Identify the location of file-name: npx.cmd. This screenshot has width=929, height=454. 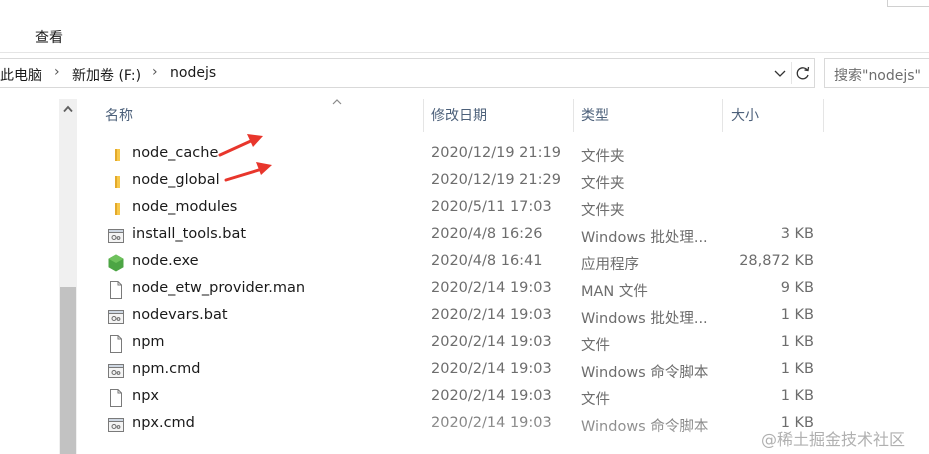
(163, 423).